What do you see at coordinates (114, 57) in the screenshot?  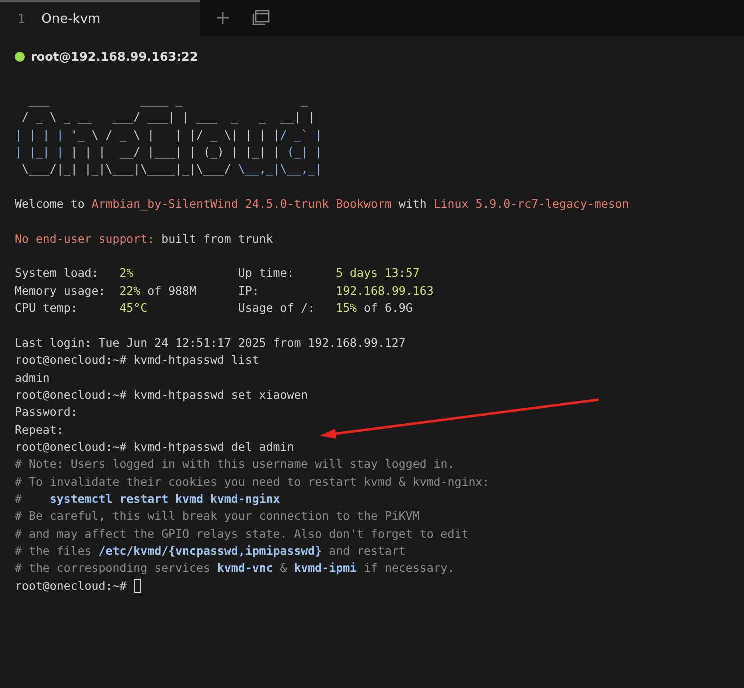 I see `connection-label: root@192.168.99.163:22` at bounding box center [114, 57].